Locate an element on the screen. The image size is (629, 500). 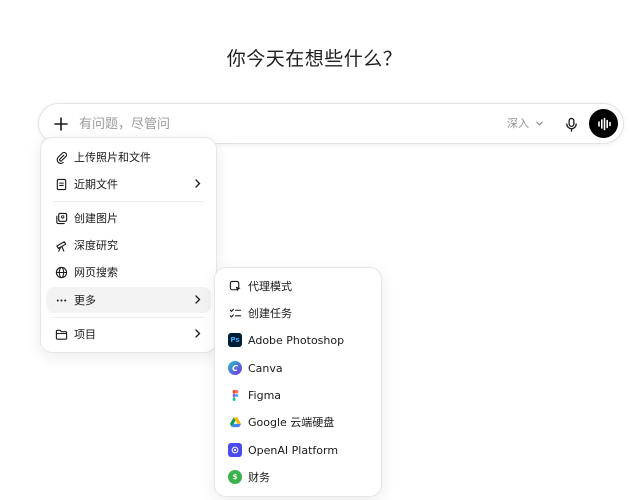
submenu-item-photoshop: Ps Adobe Photoshop is located at coordinates (298, 340).